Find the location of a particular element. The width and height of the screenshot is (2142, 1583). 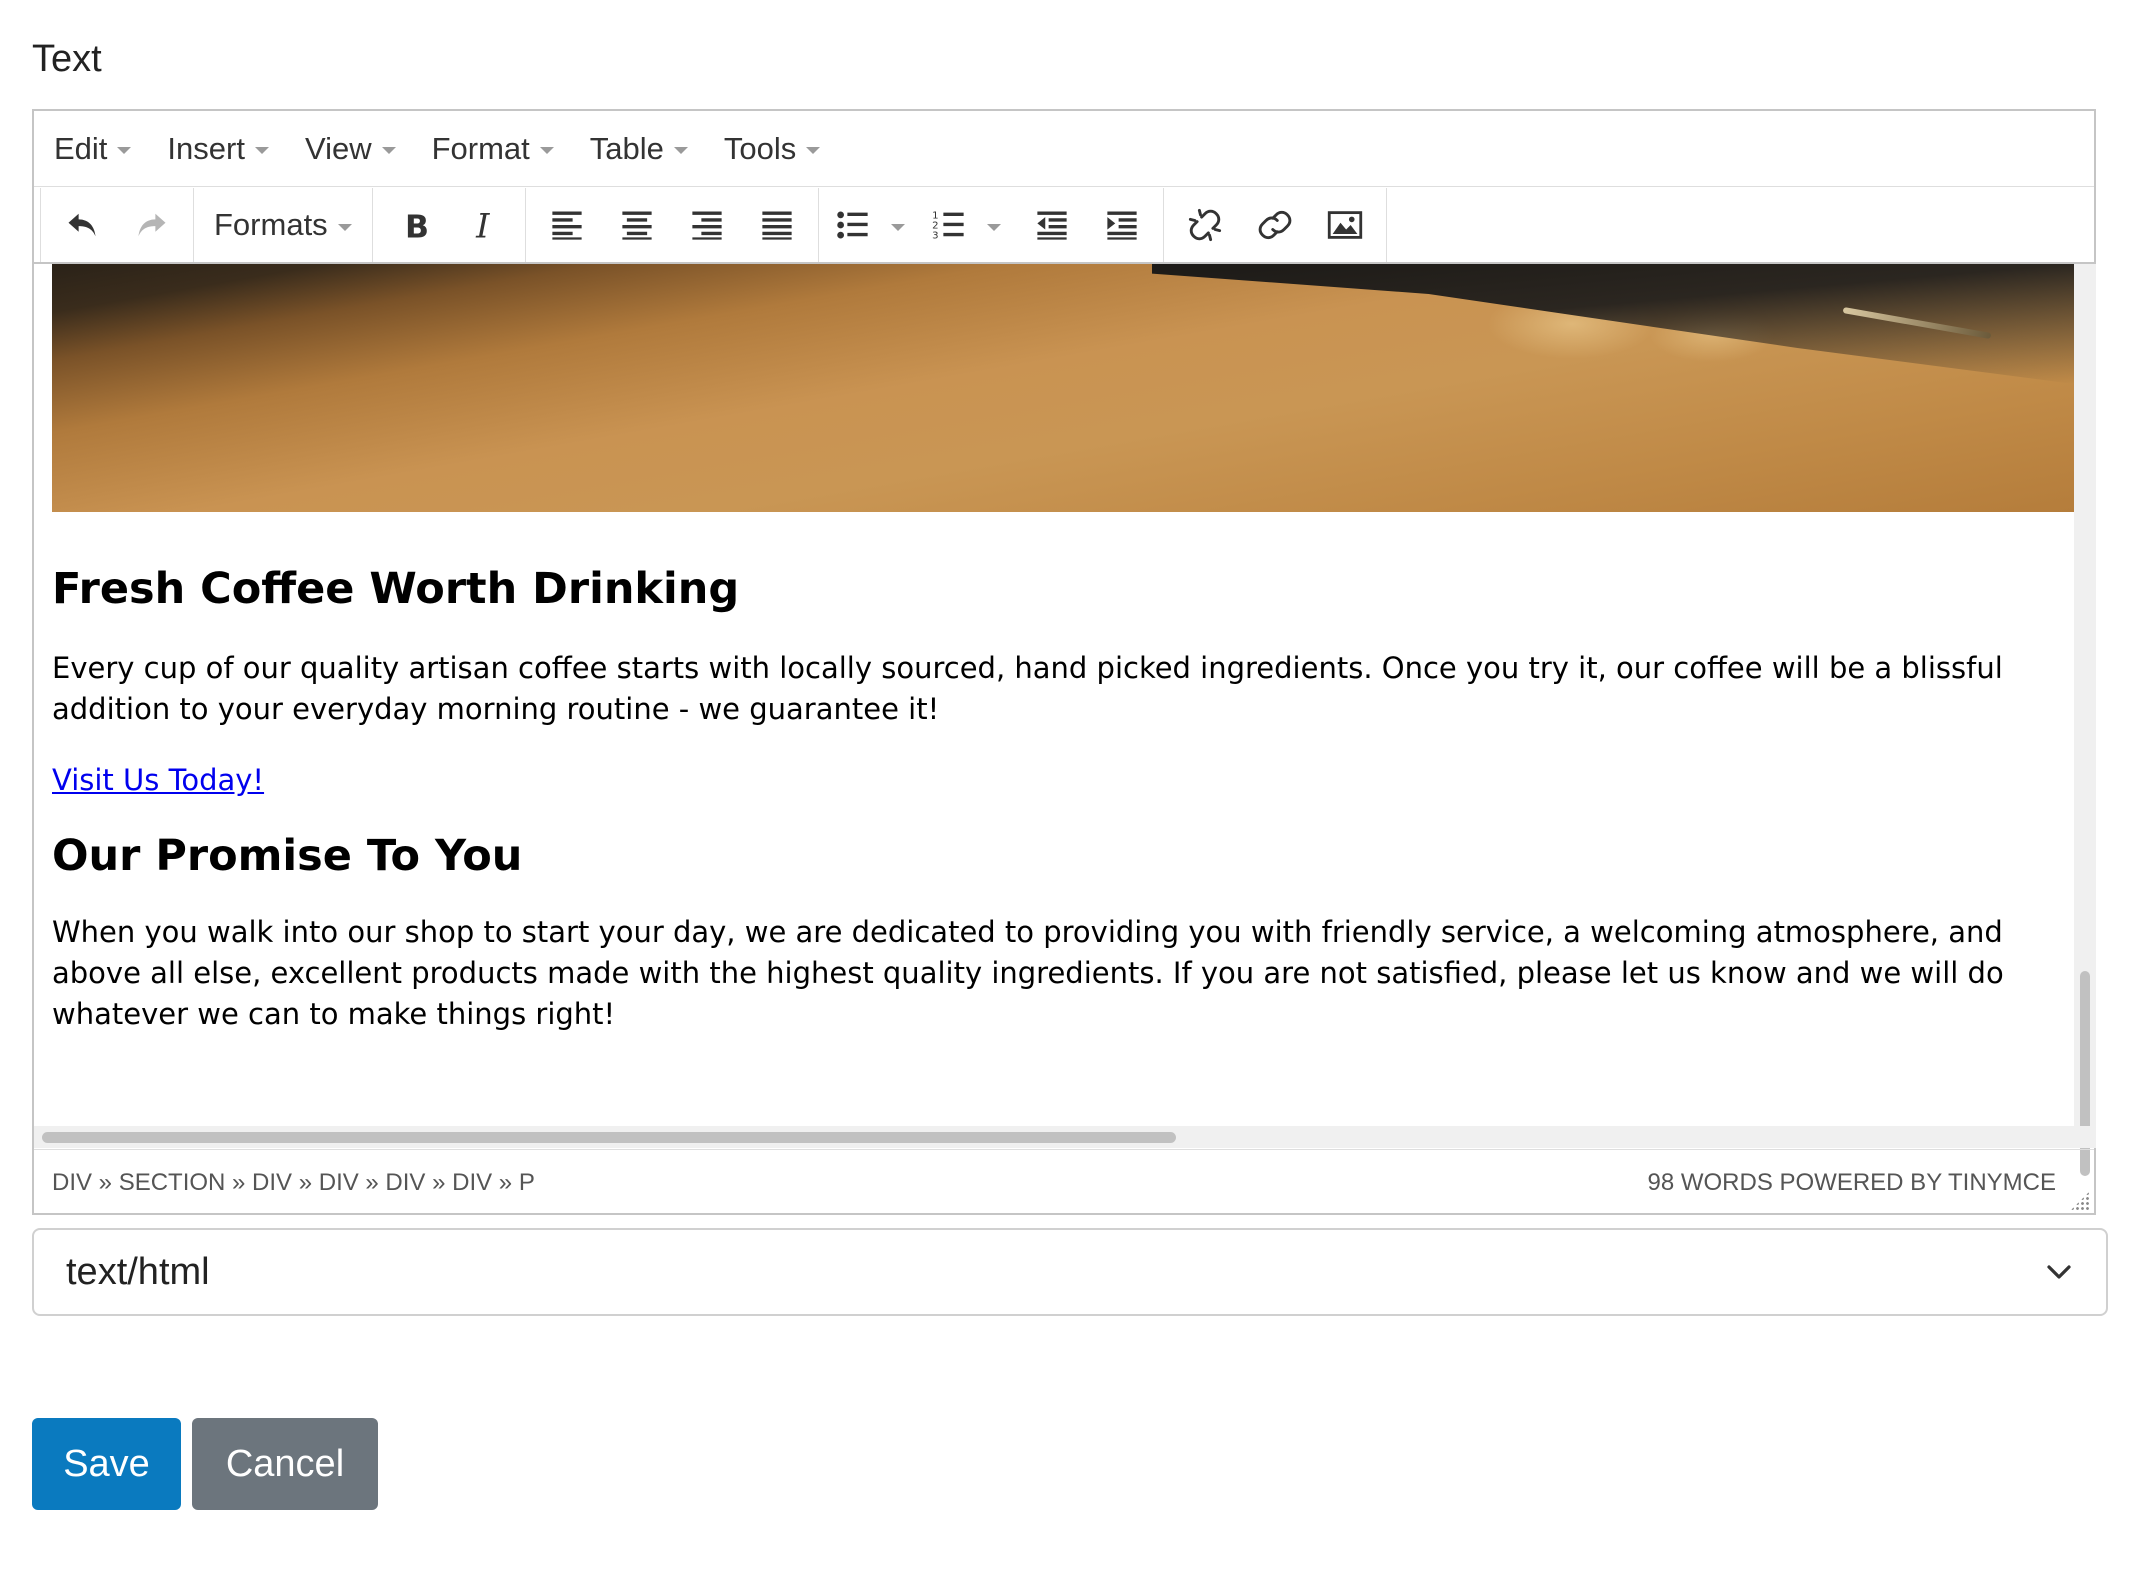

menu-view-label: View is located at coordinates (338, 148).